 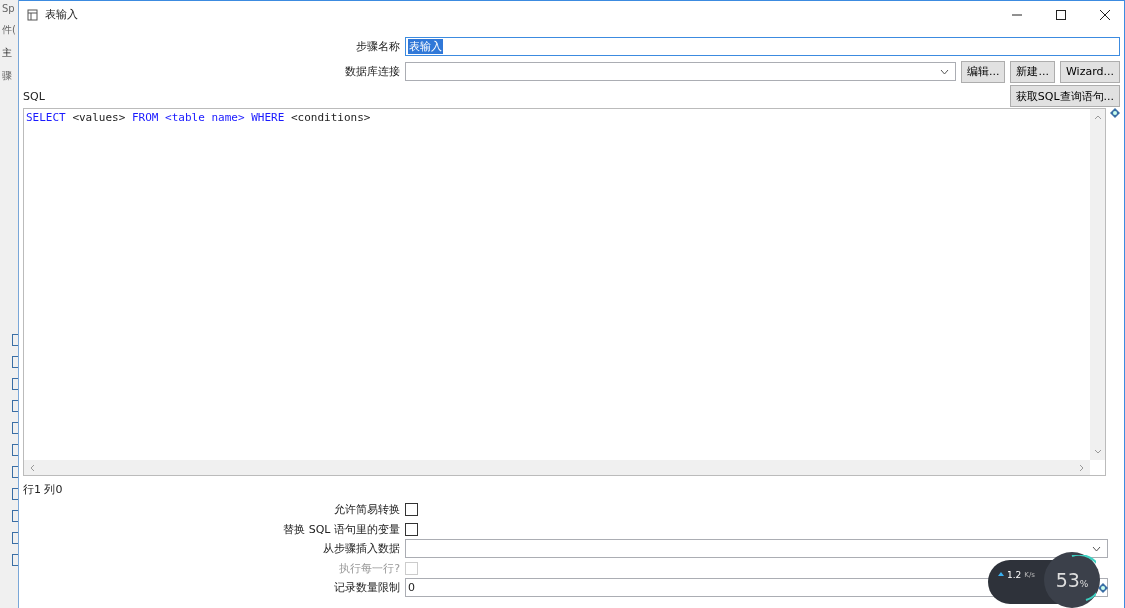 What do you see at coordinates (361, 549) in the screenshot?
I see `field-label: 从步骤插入数据` at bounding box center [361, 549].